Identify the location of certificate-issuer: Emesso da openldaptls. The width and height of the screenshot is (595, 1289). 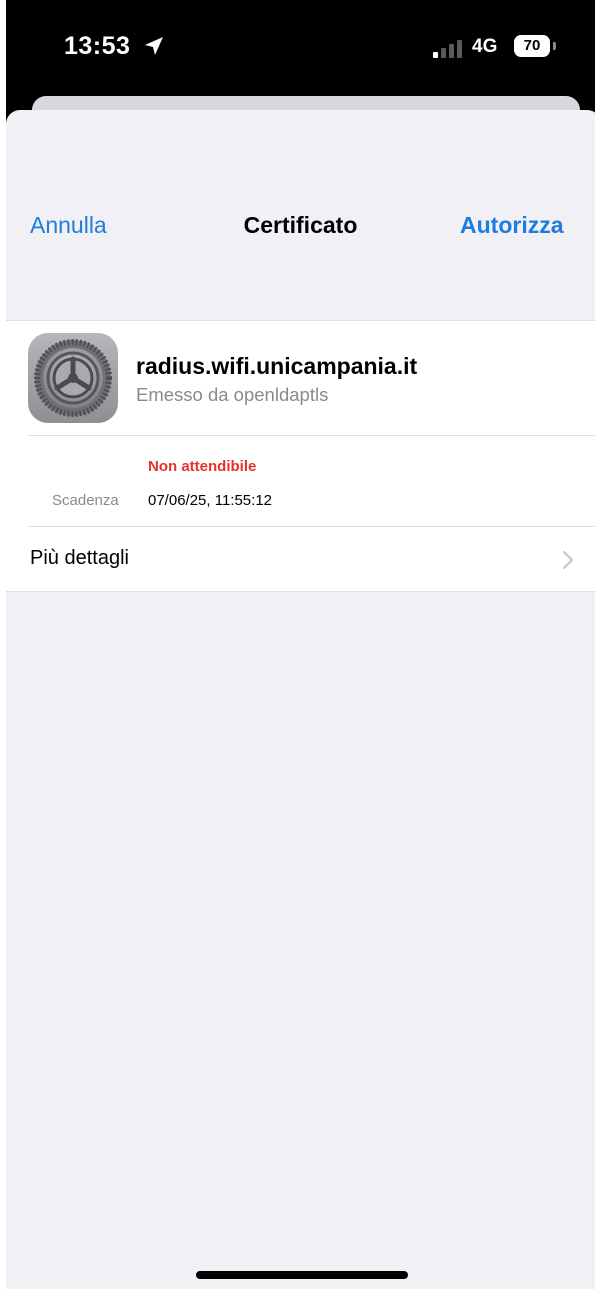
(232, 394).